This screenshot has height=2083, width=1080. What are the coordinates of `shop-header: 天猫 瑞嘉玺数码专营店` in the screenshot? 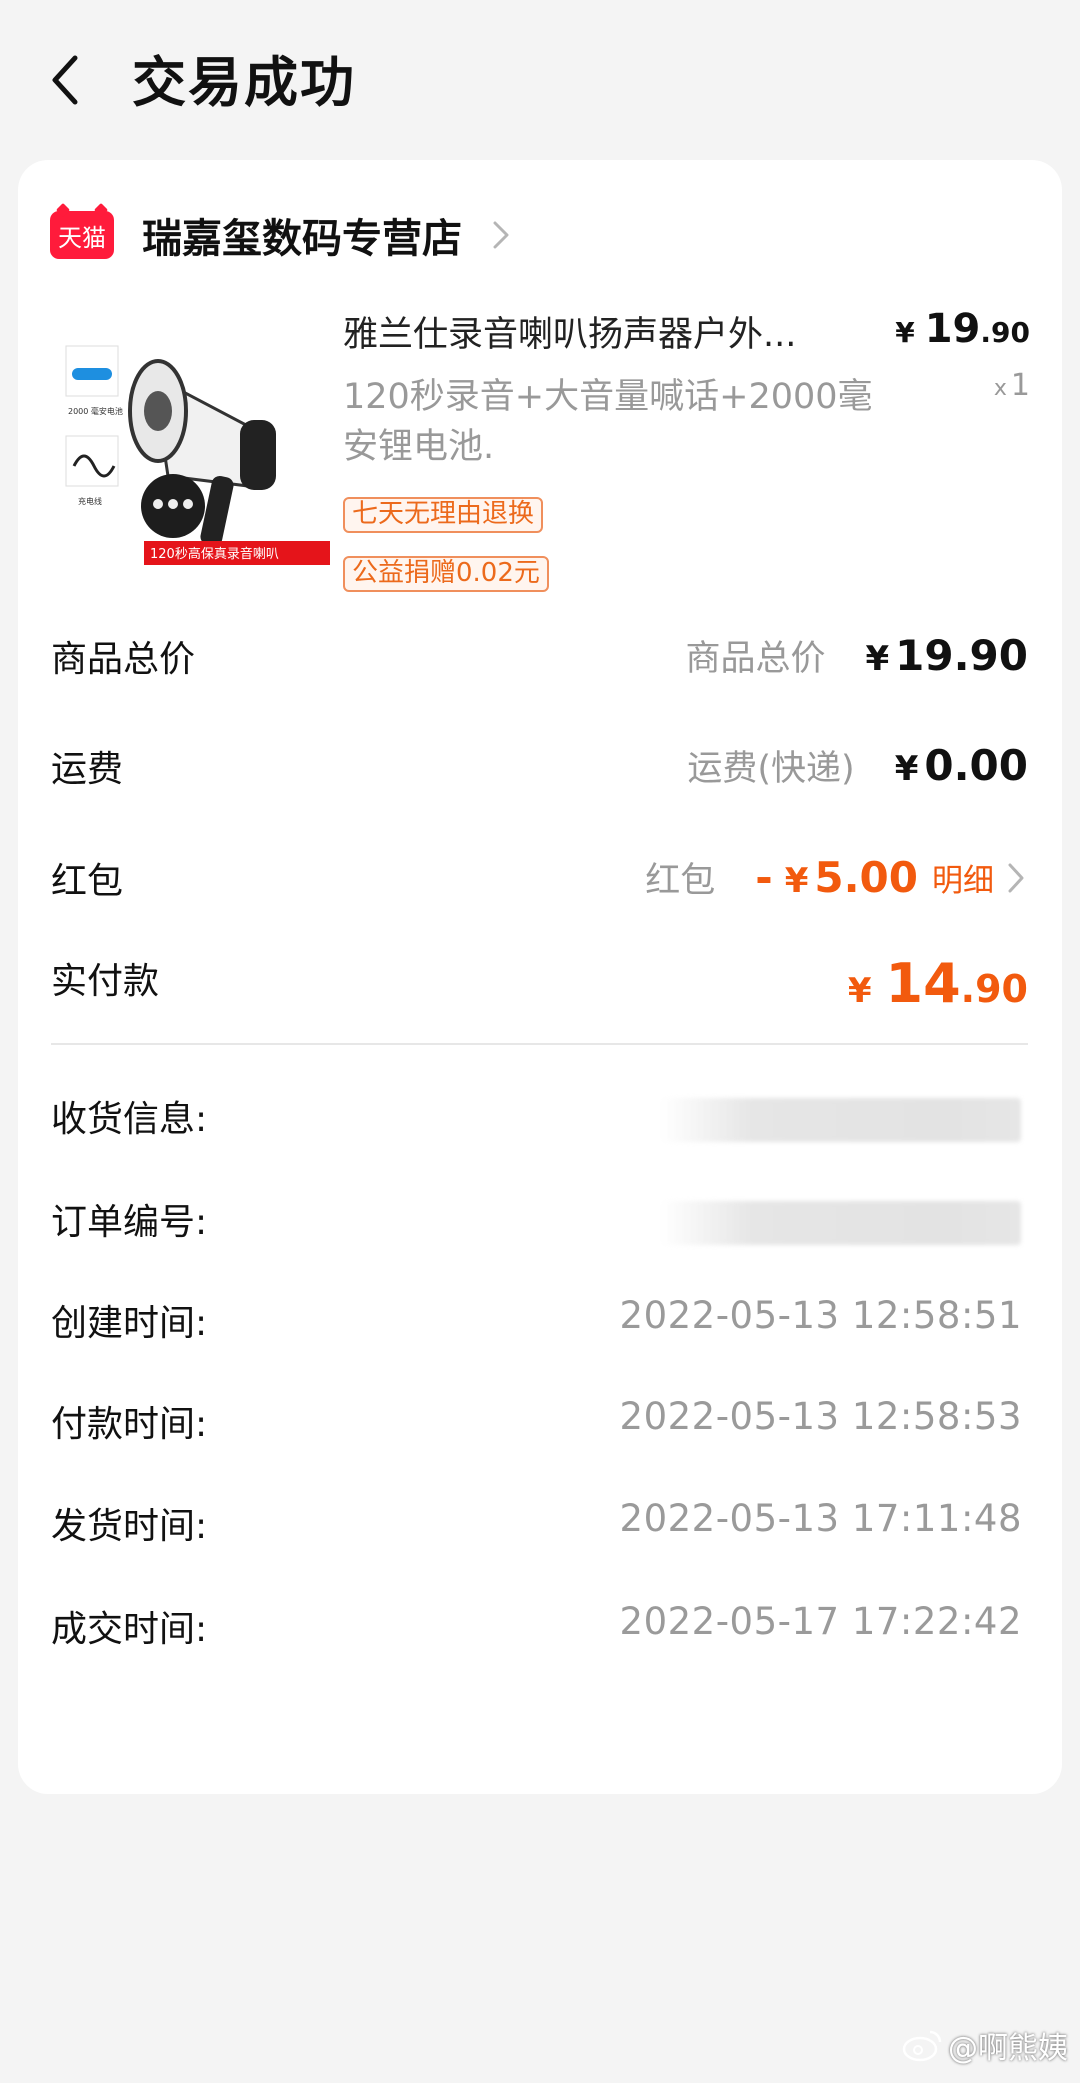 It's located at (536, 235).